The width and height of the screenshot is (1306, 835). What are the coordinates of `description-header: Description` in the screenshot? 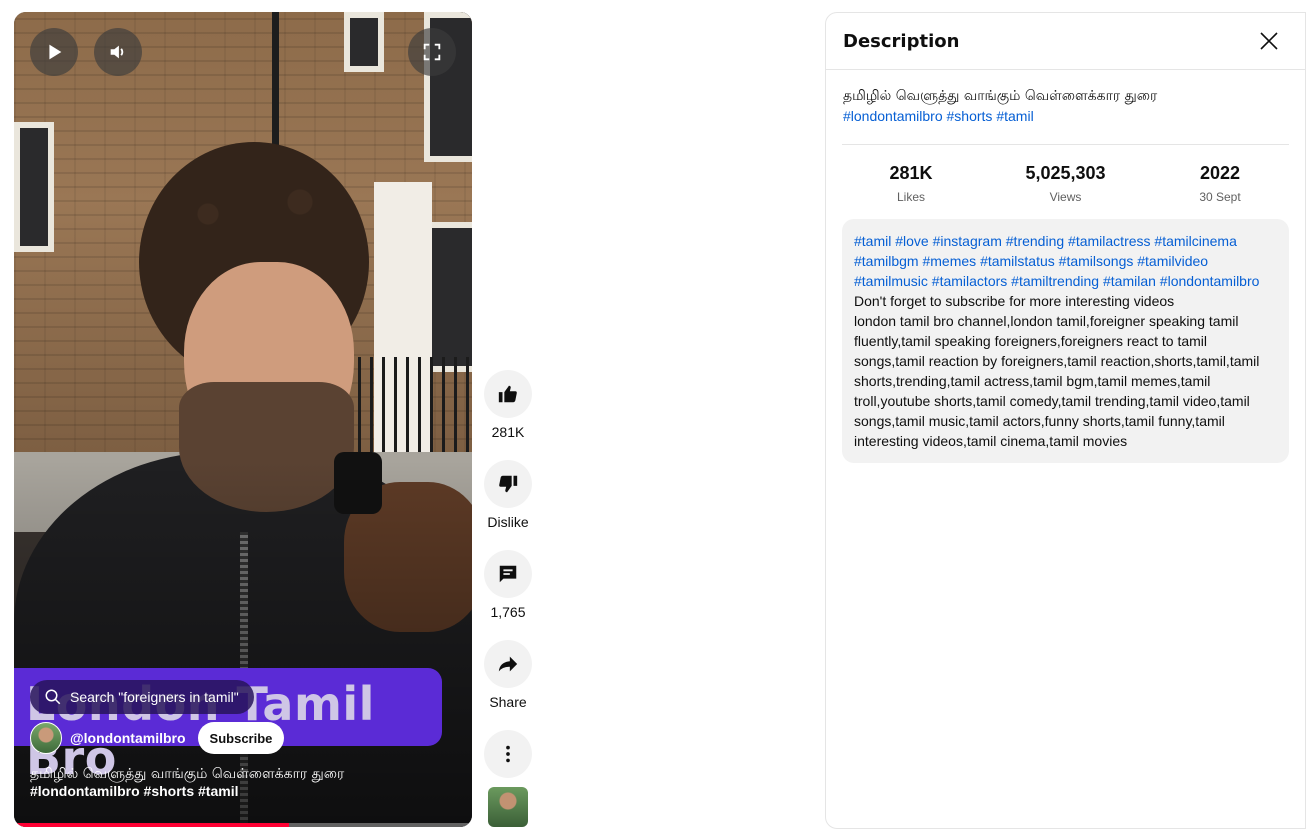 It's located at (1065, 41).